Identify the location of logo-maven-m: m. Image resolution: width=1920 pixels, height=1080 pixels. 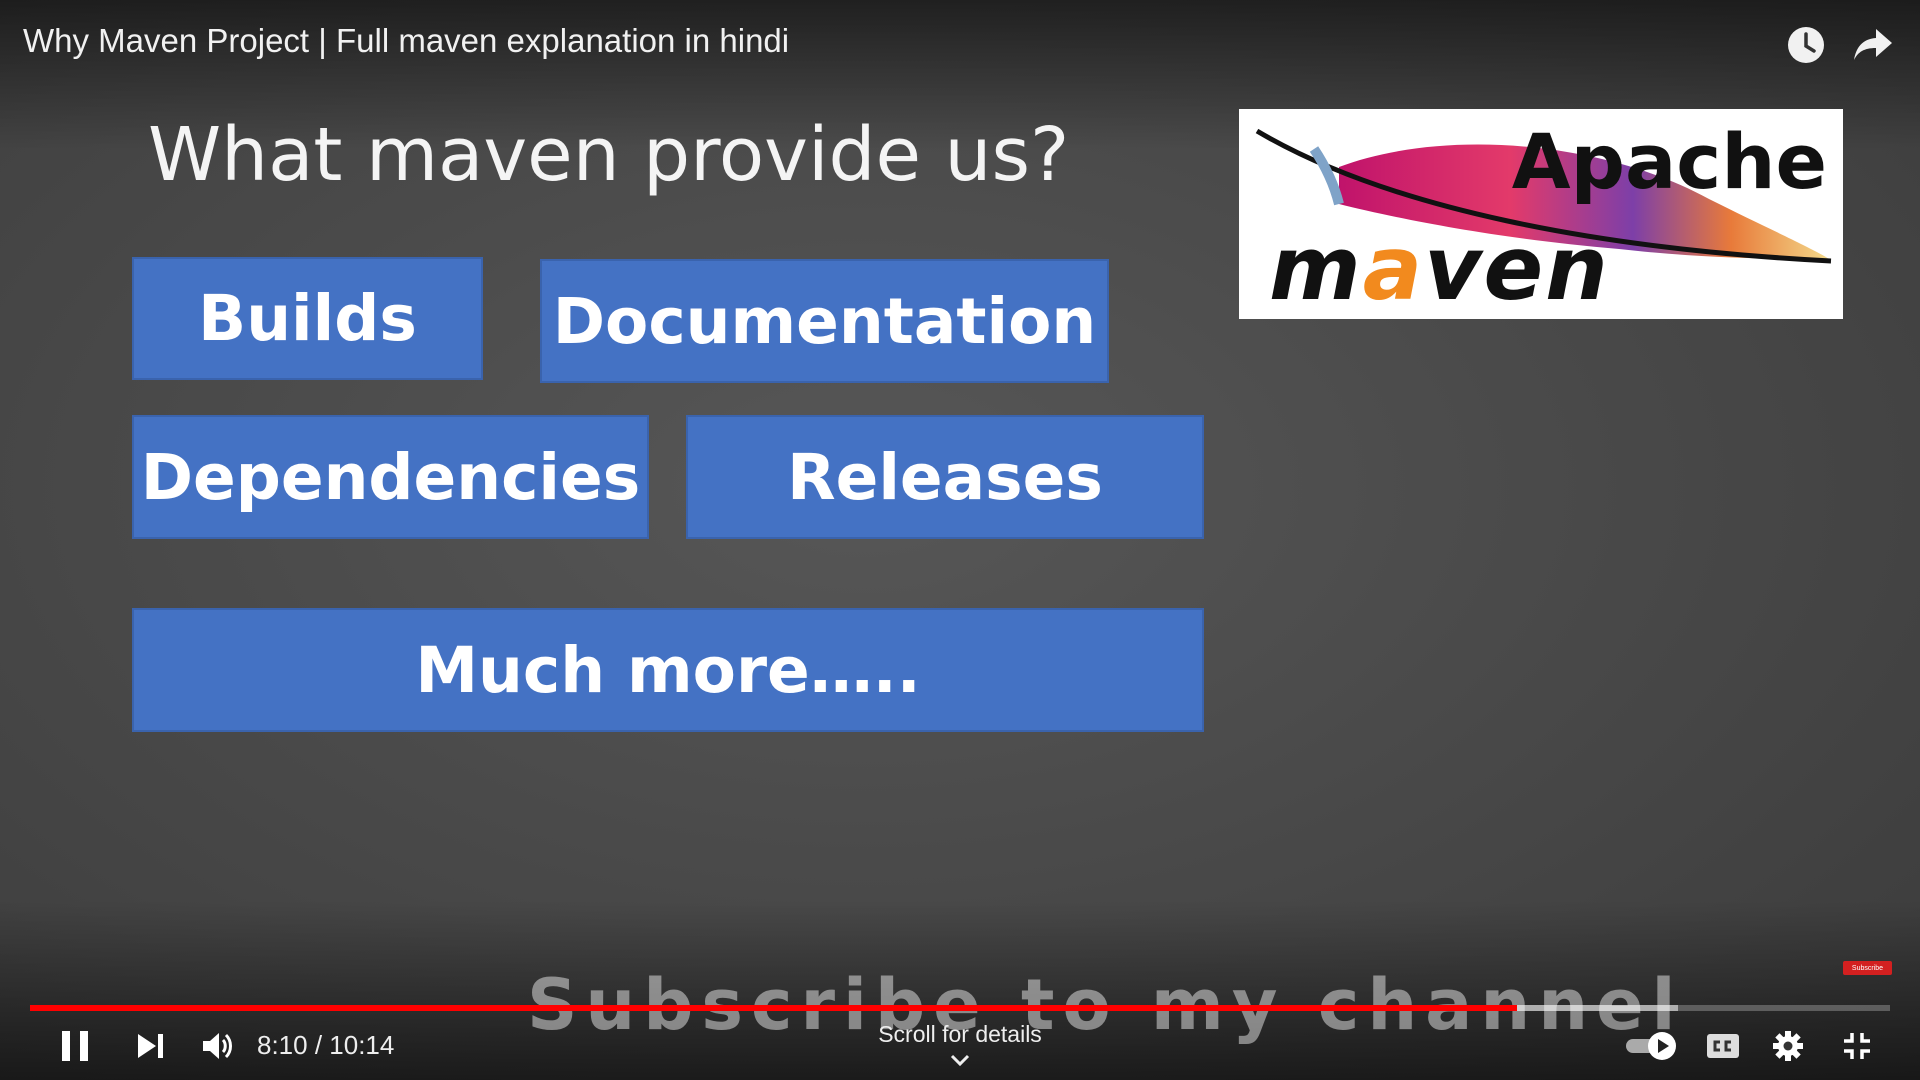
(1316, 268).